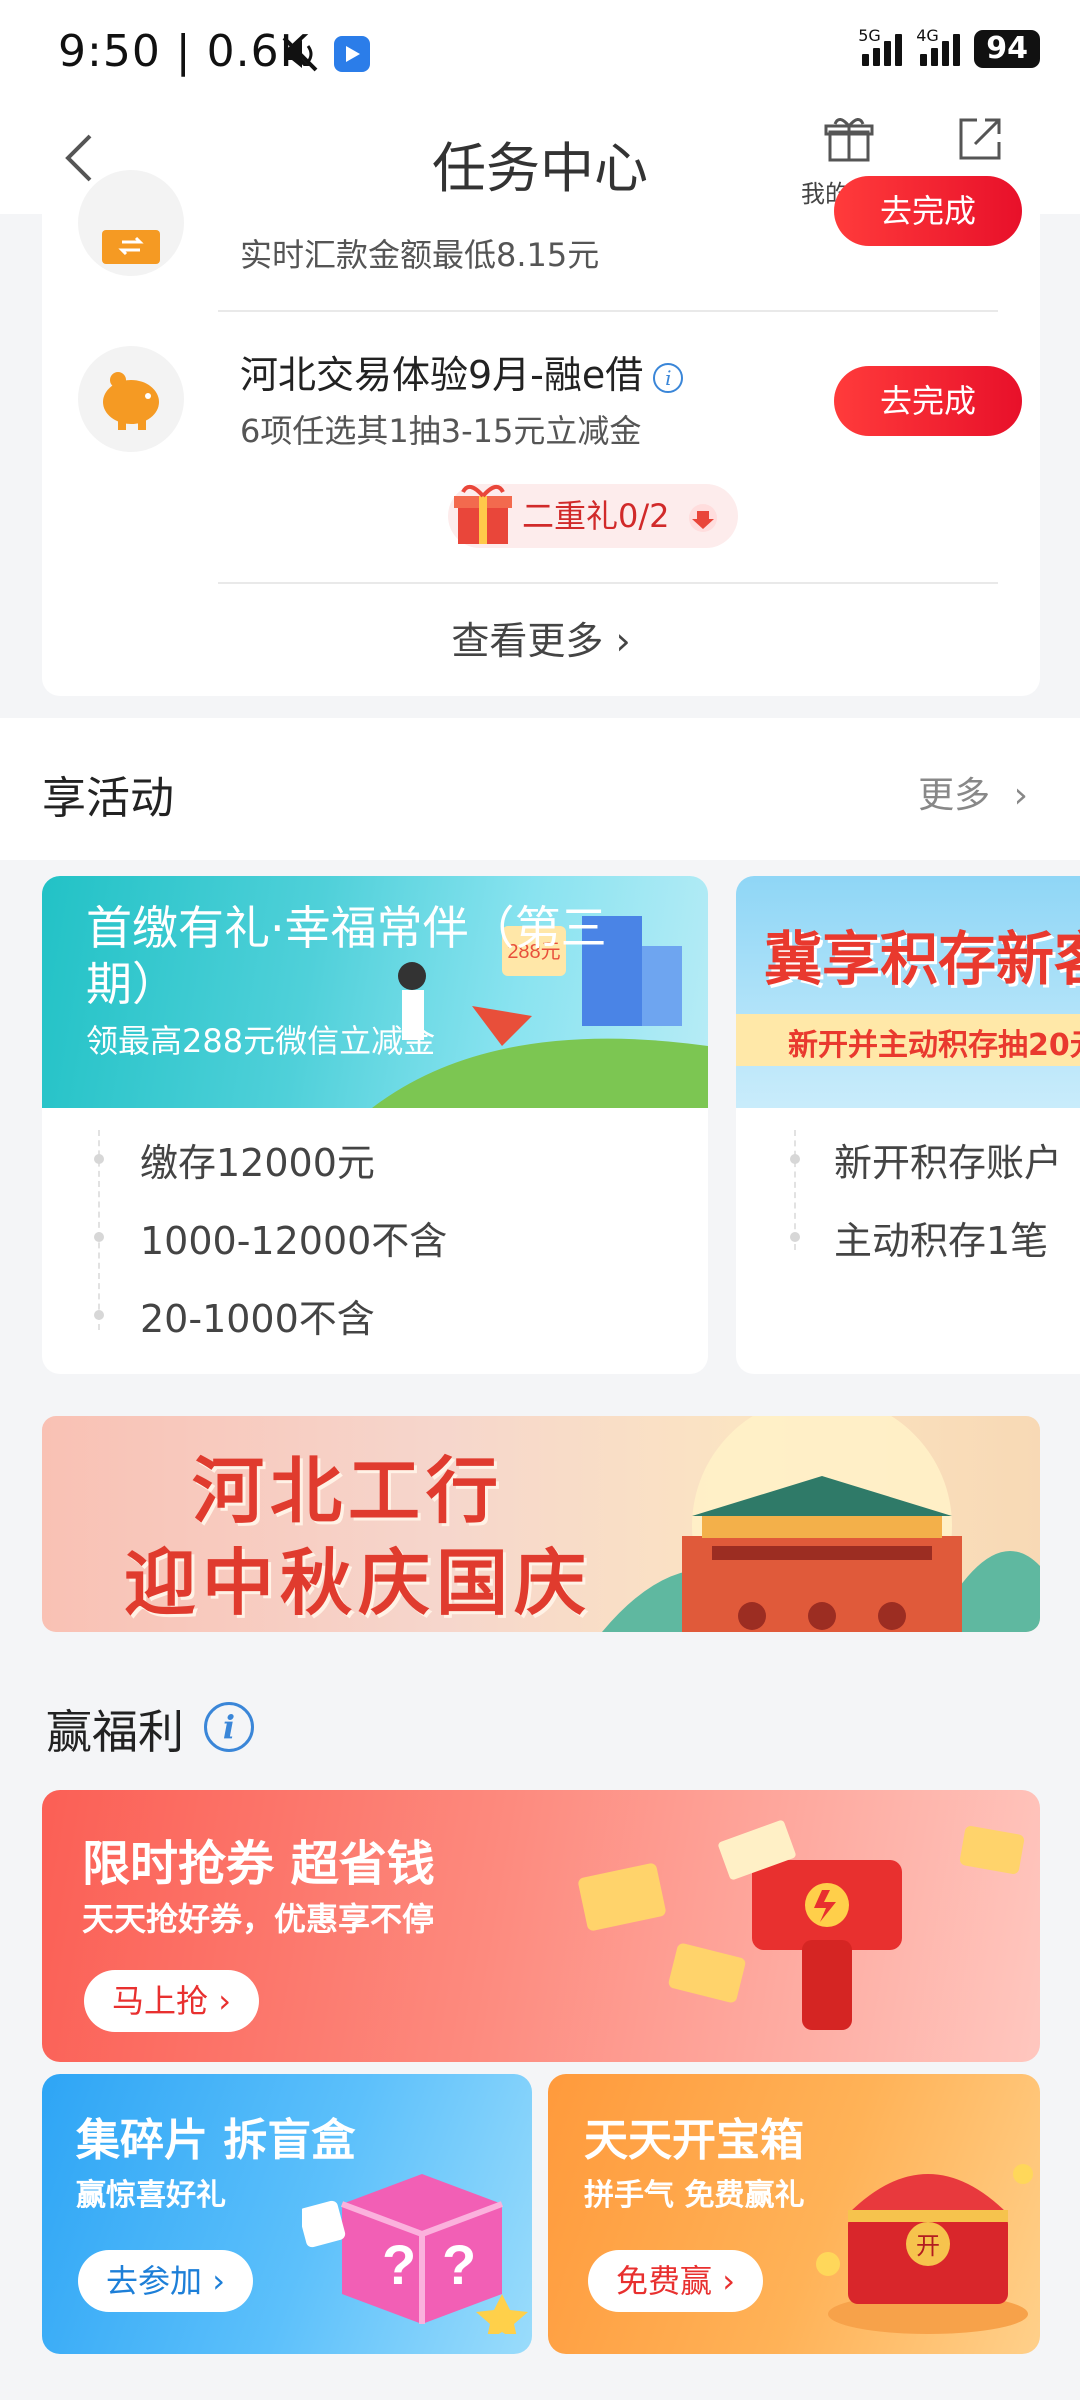 The height and width of the screenshot is (2400, 1080). I want to click on win-free-button: 免费赢 ›, so click(675, 2281).